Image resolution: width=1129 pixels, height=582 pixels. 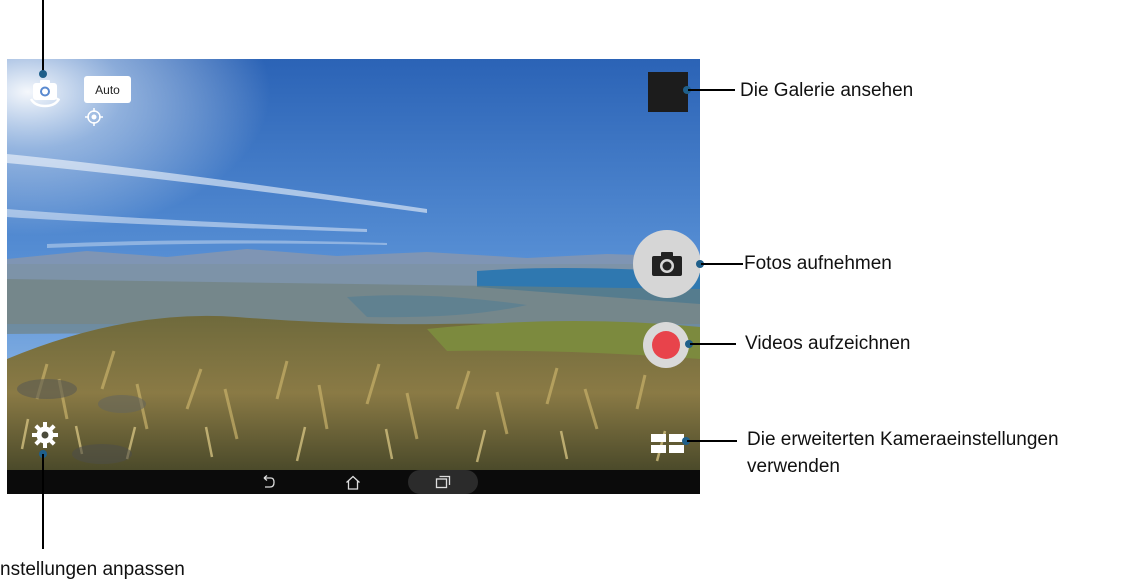 I want to click on capture-photo-button, so click(x=666, y=264).